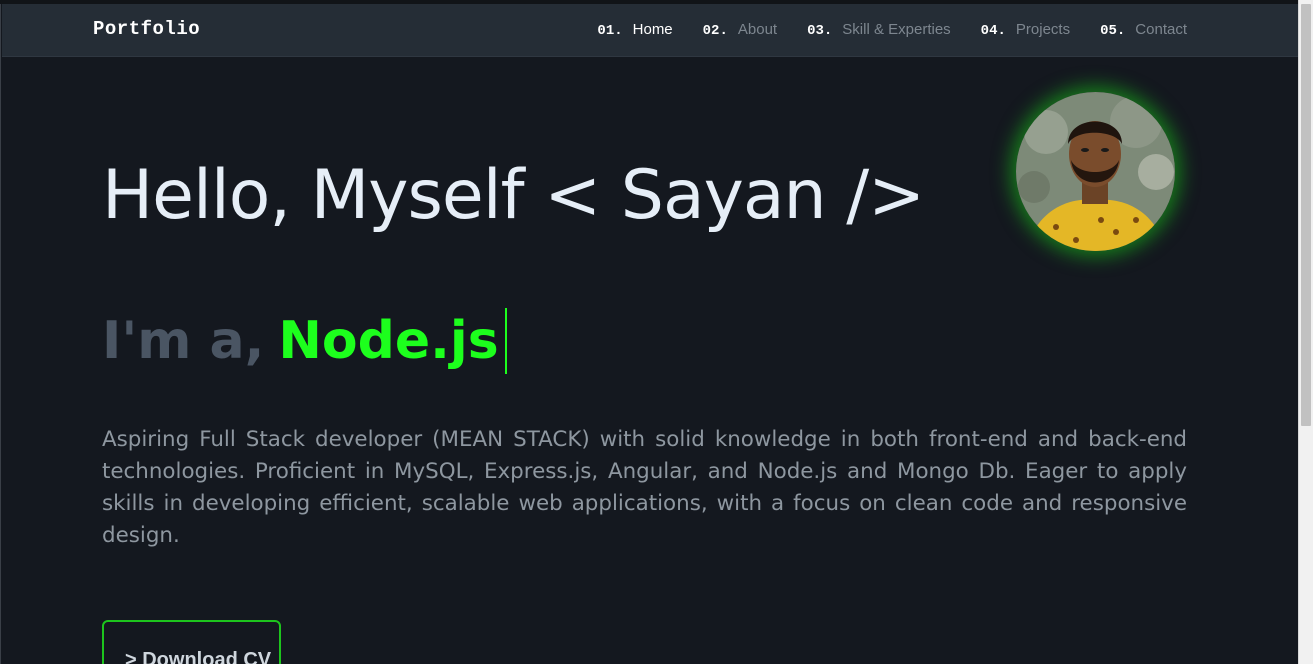 The height and width of the screenshot is (664, 1313). I want to click on nav-item-home: 01. Home, so click(634, 30).